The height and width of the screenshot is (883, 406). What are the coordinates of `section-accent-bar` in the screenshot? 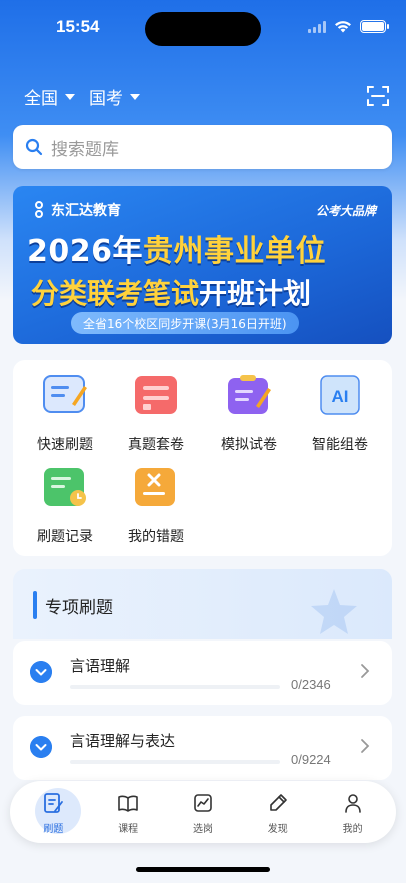 It's located at (35, 605).